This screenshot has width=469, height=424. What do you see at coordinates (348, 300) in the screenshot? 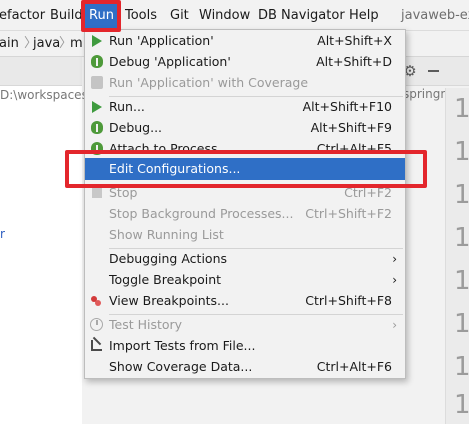
I see `shortcut-text: Ctrl+Shift+F8` at bounding box center [348, 300].